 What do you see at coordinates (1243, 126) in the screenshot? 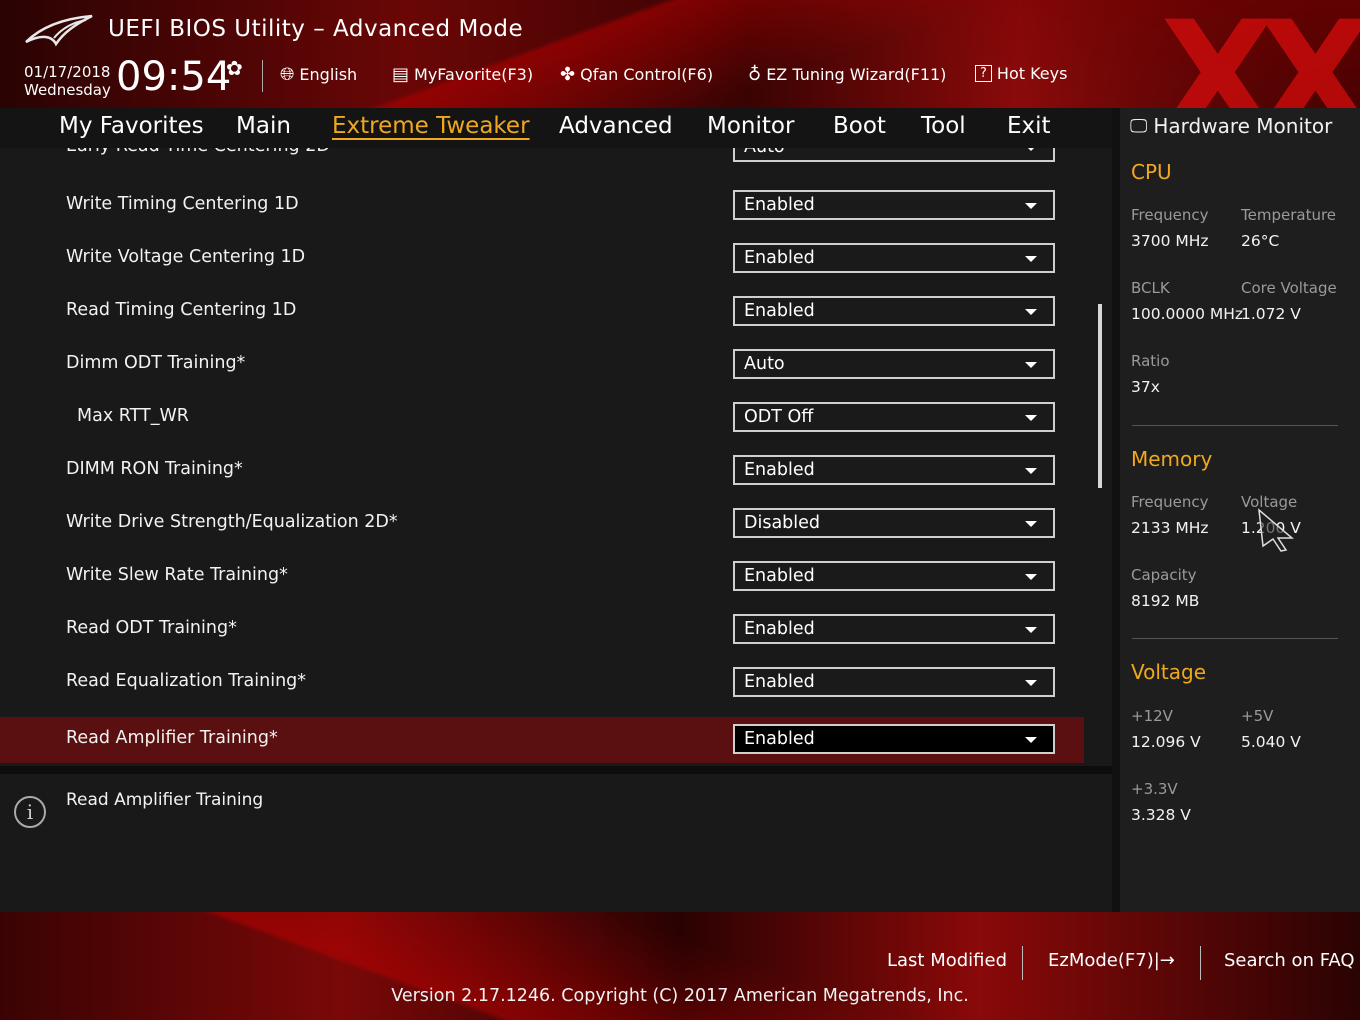
I see `hardware-monitor-label: Hardware Monitor` at bounding box center [1243, 126].